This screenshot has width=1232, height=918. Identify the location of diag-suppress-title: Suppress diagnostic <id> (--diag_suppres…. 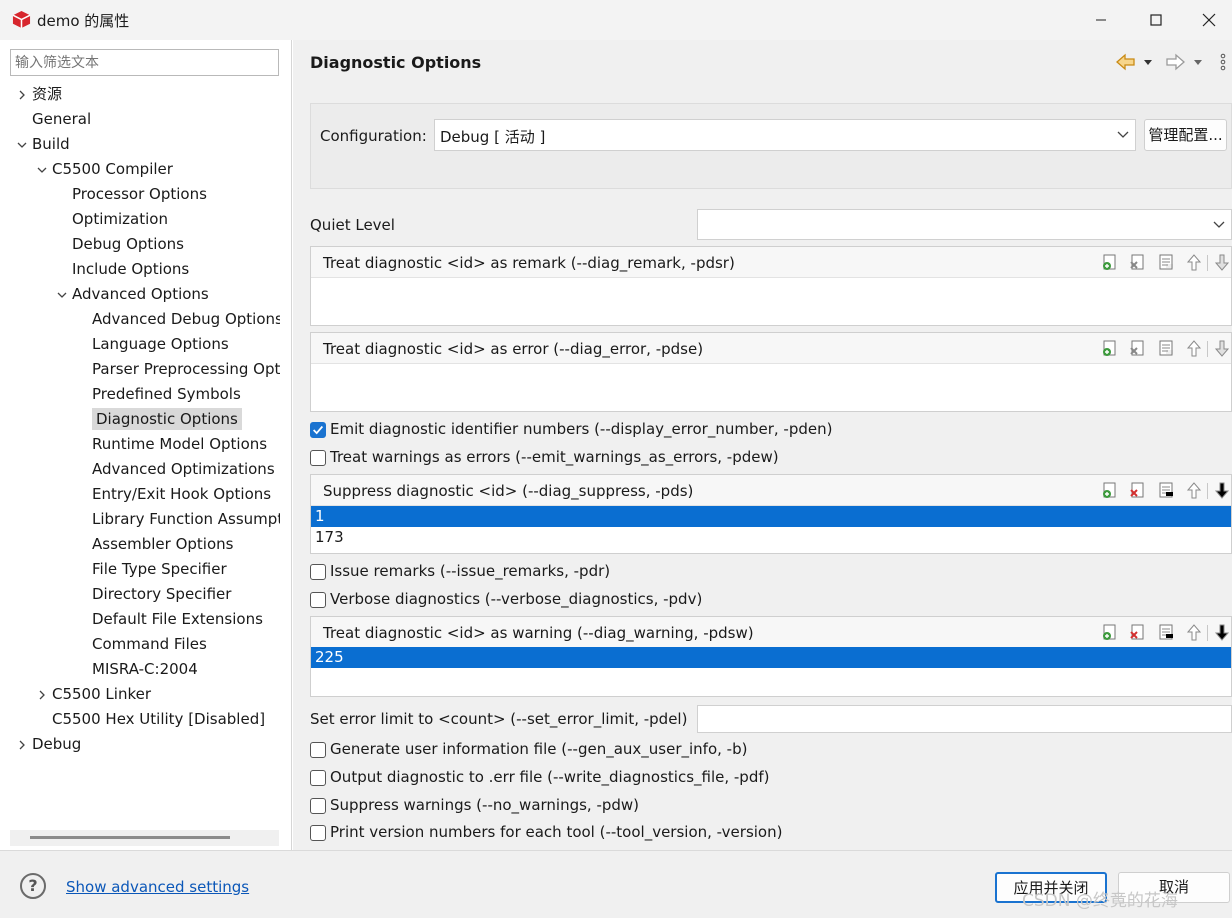
(508, 491).